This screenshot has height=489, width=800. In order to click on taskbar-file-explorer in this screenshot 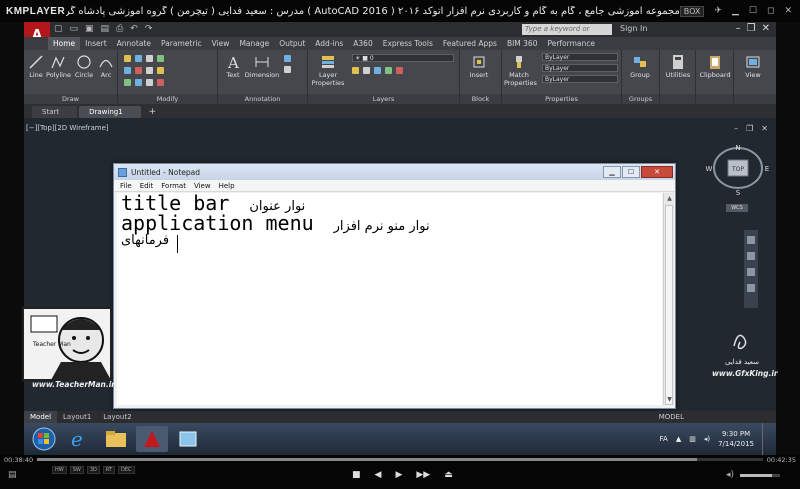, I will do `click(116, 439)`.